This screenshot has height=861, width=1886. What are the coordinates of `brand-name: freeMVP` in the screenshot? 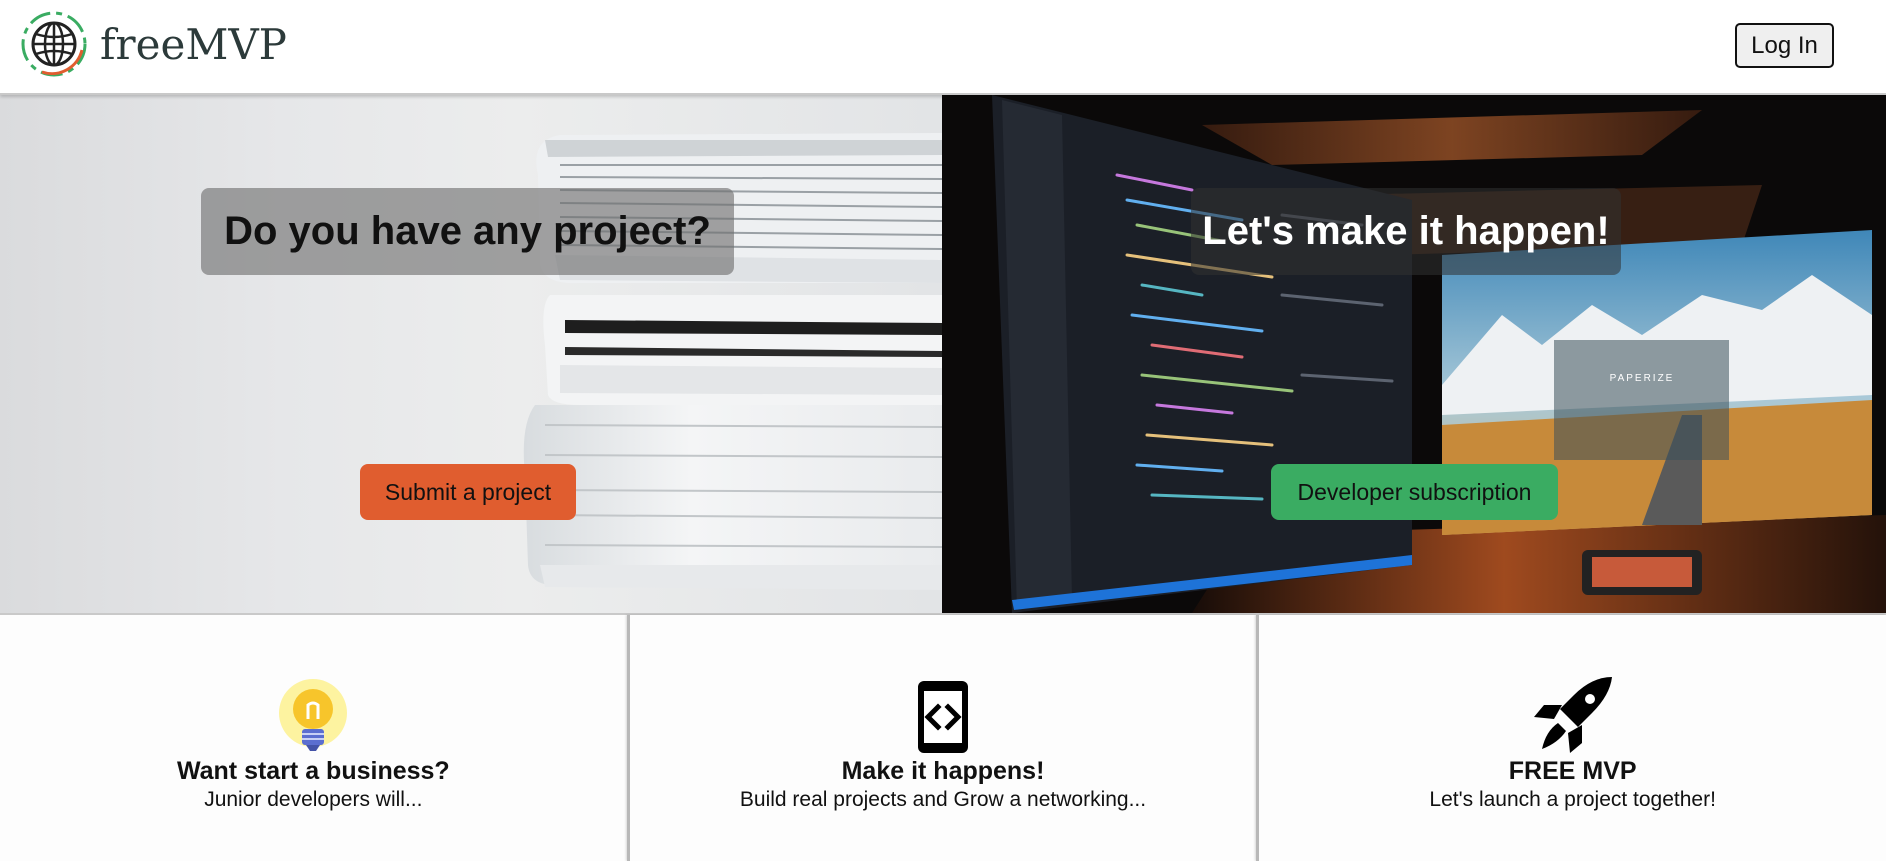 It's located at (193, 44).